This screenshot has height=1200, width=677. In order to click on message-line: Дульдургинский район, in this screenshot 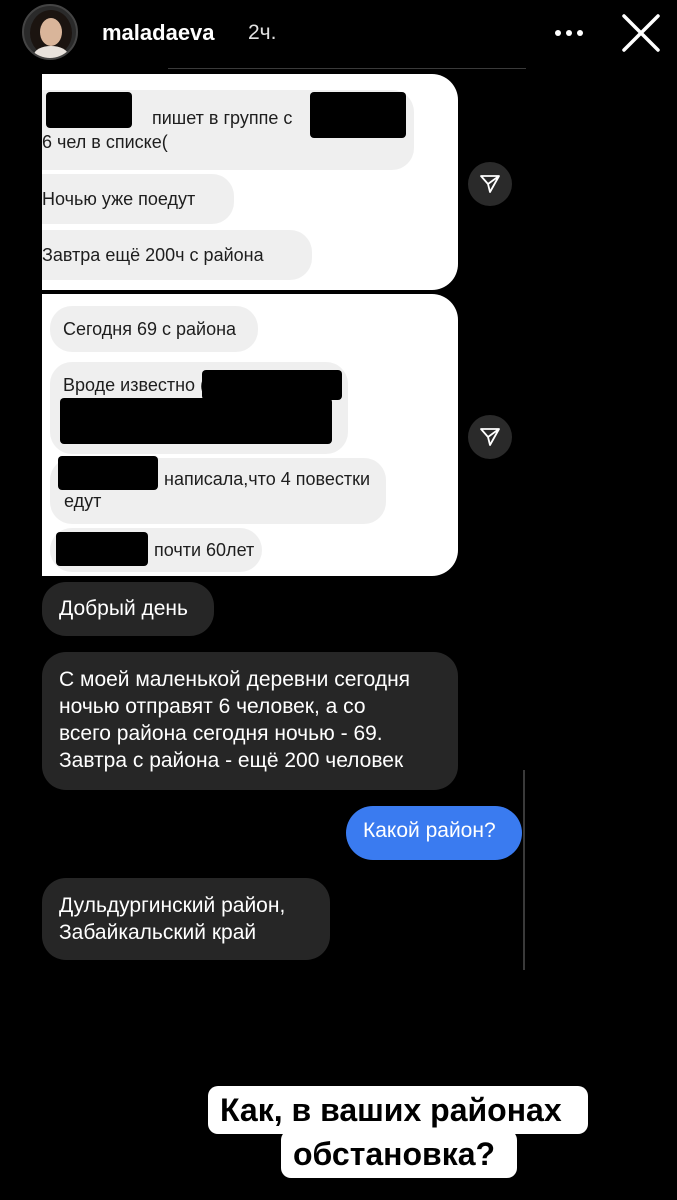, I will do `click(172, 905)`.